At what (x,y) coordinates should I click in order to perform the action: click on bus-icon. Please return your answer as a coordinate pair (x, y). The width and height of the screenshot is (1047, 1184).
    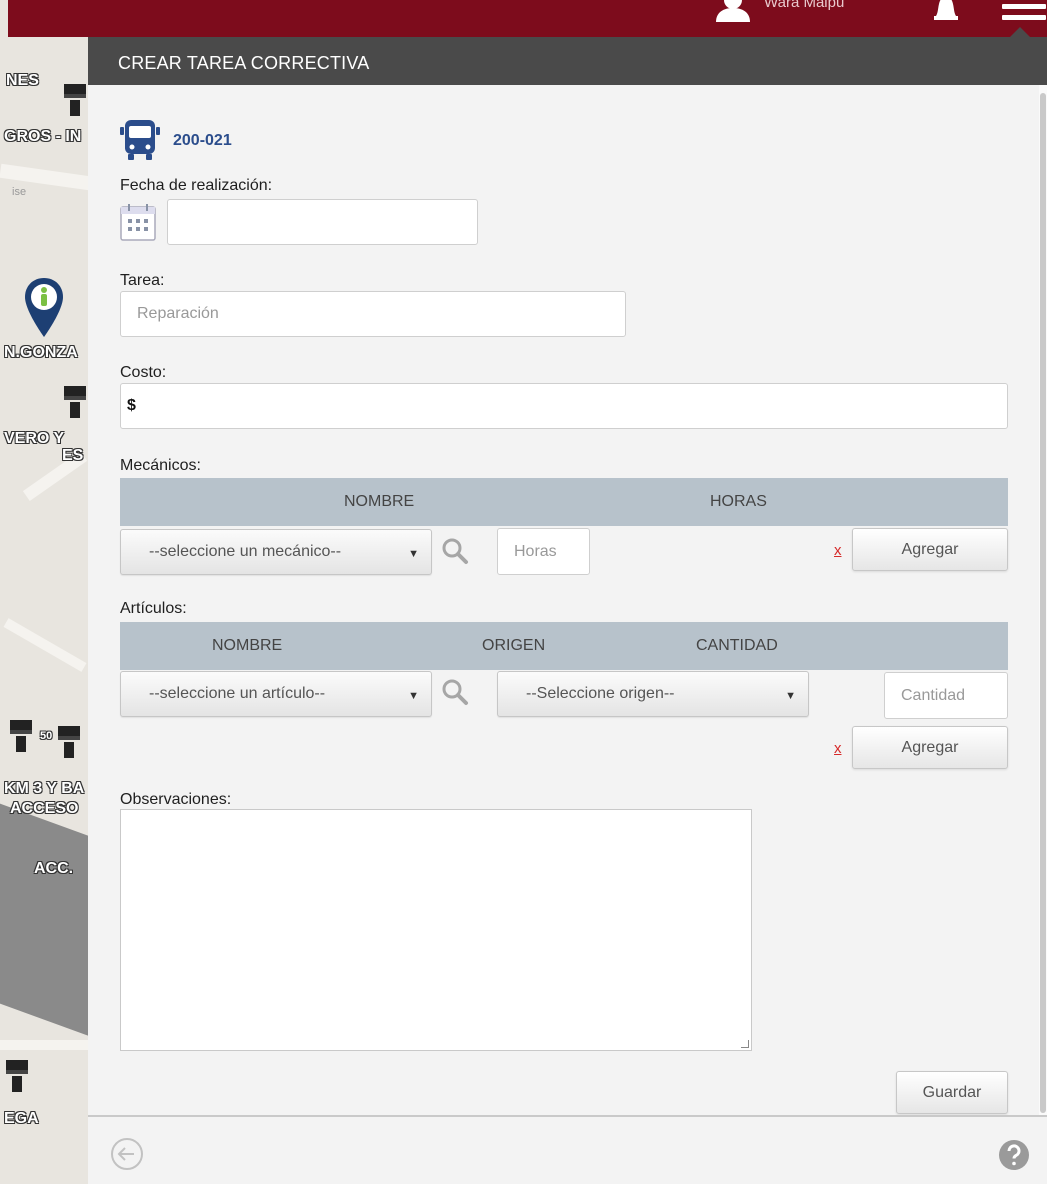
    Looking at the image, I should click on (140, 140).